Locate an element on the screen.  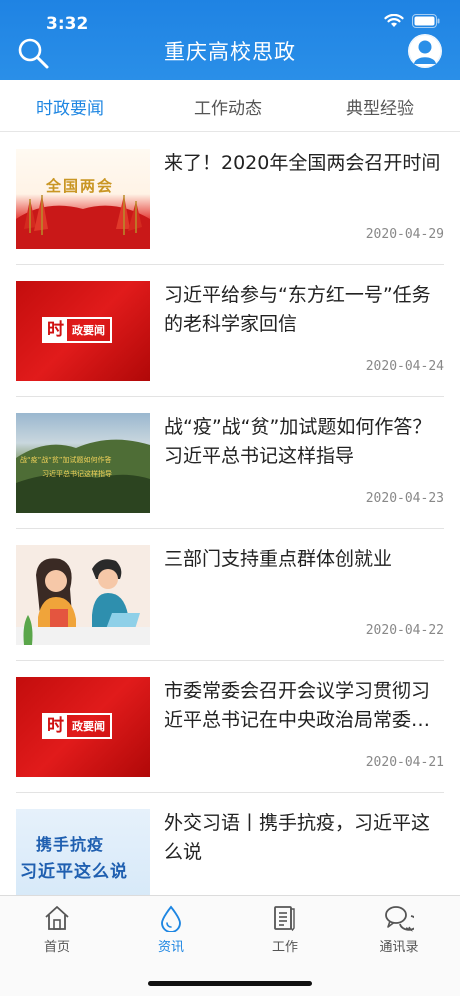
flags-illustration is located at coordinates (83, 222).